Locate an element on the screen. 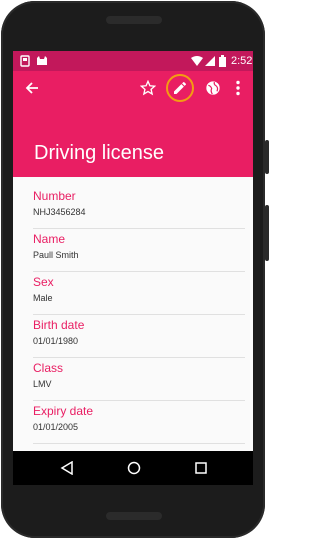  cat-icon is located at coordinates (42, 60).